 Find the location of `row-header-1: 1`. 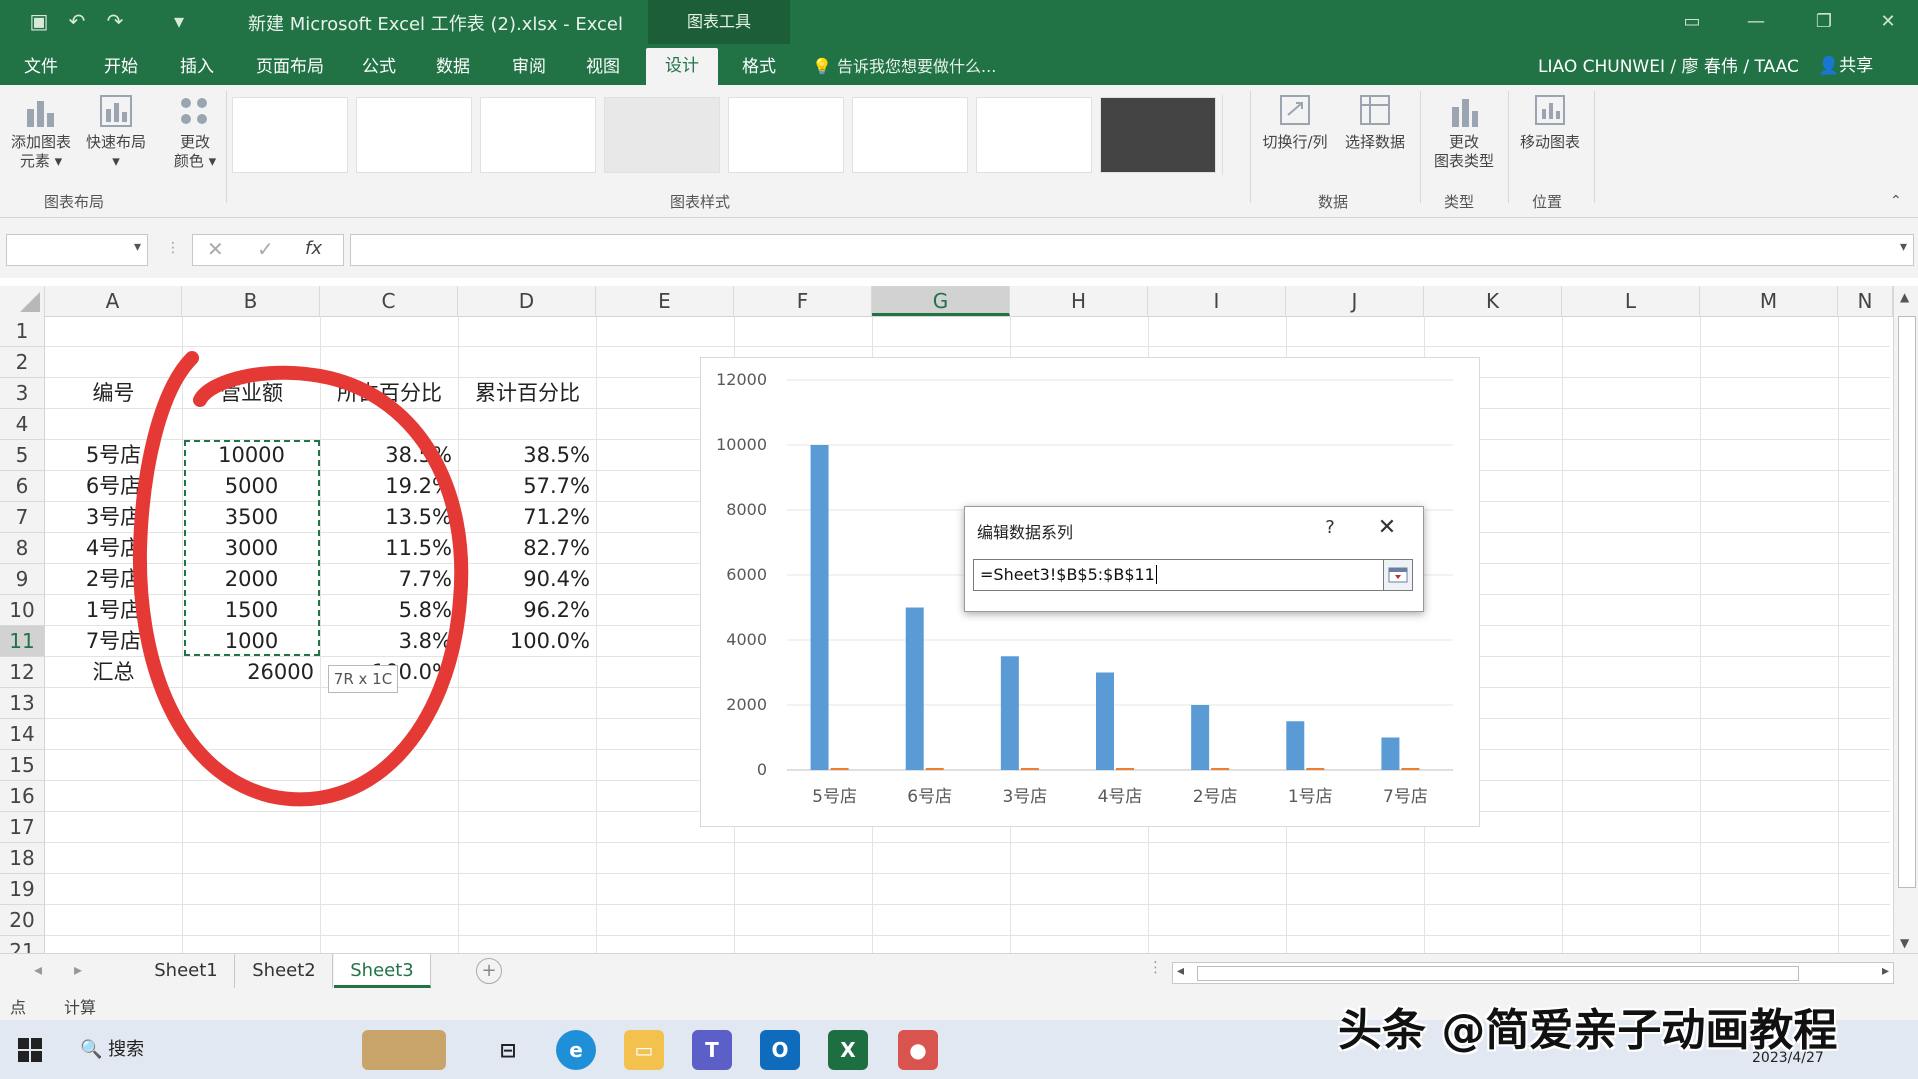

row-header-1: 1 is located at coordinates (22, 331).